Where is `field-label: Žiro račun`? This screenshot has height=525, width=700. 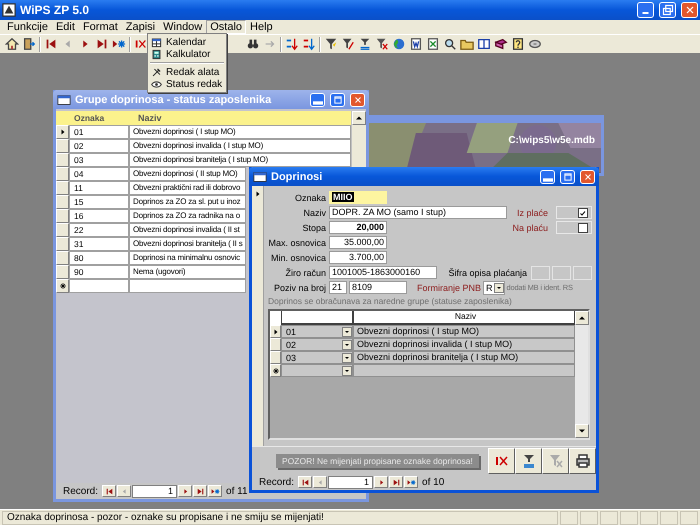
field-label: Žiro račun is located at coordinates (305, 273).